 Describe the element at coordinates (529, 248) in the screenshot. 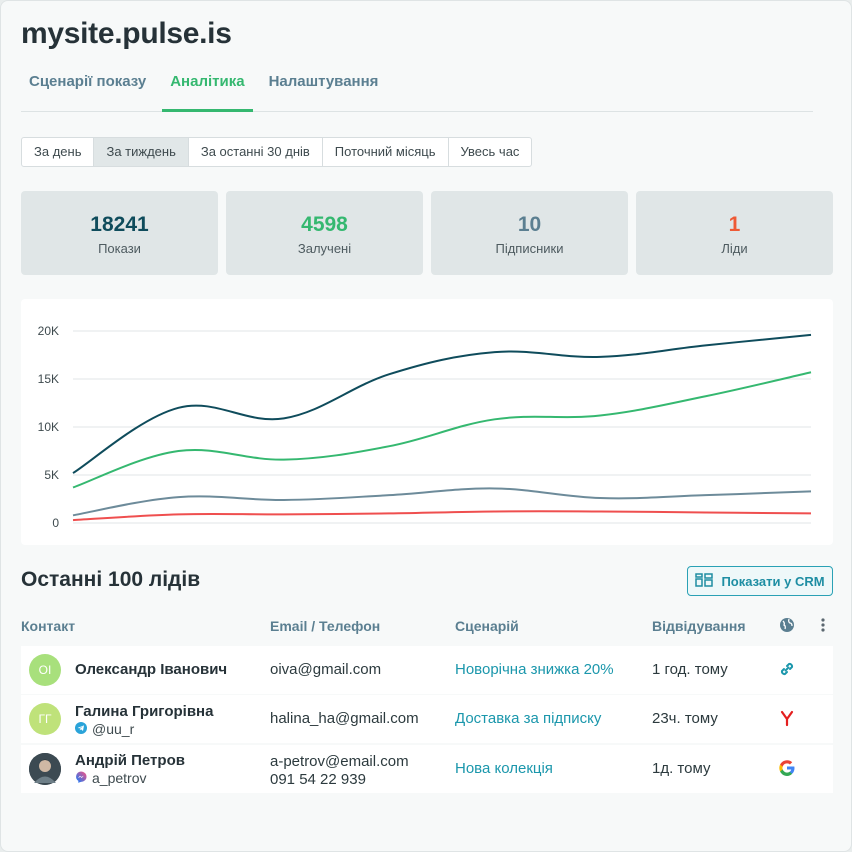

I see `stat-label: Підписники` at that location.